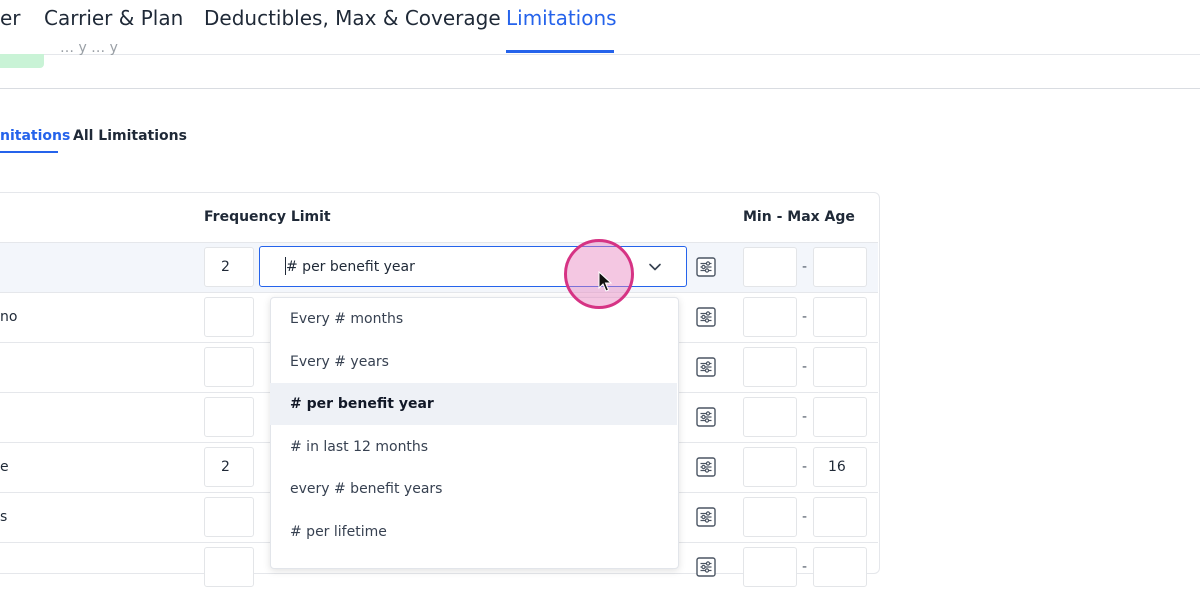 This screenshot has width=1200, height=593. Describe the element at coordinates (840, 467) in the screenshot. I see `max-age-input: 16` at that location.